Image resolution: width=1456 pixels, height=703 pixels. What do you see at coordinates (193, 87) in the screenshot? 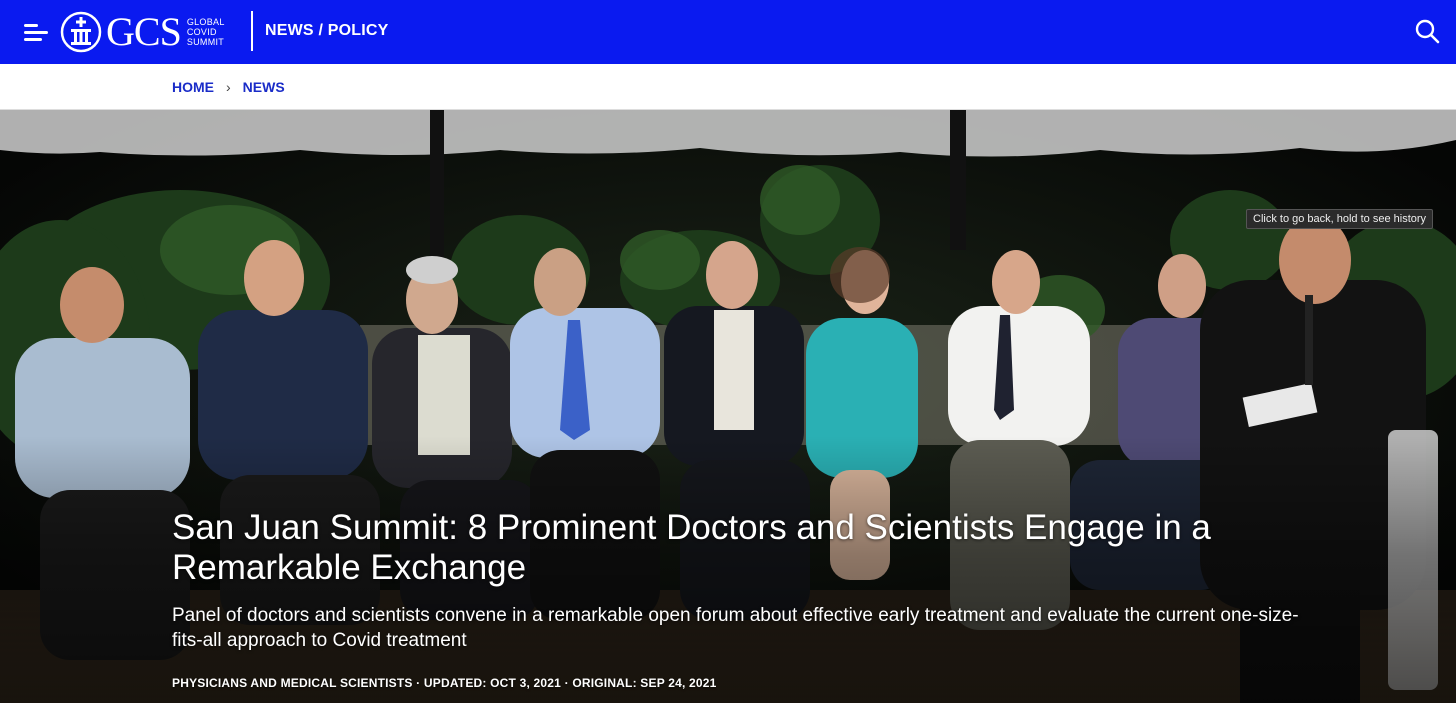
I see `breadcrumb-home: HOME` at bounding box center [193, 87].